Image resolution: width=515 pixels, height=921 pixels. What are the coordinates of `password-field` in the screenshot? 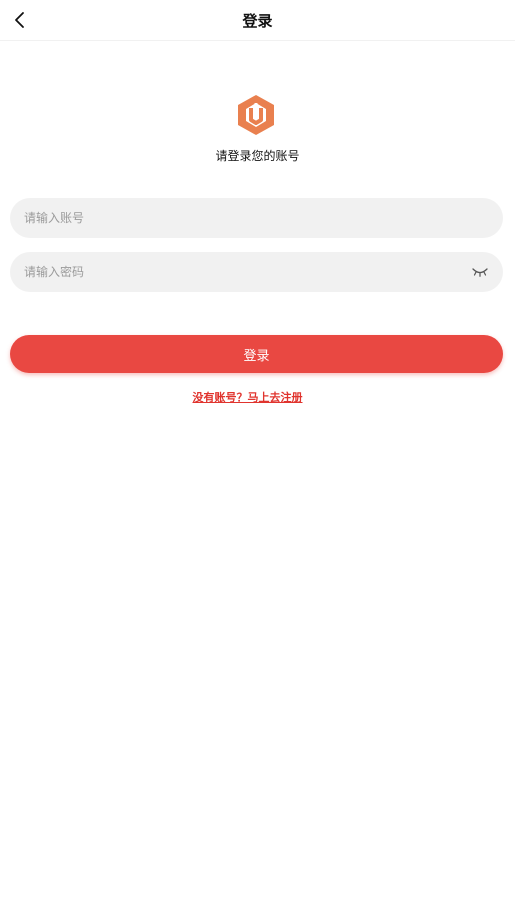 It's located at (256, 272).